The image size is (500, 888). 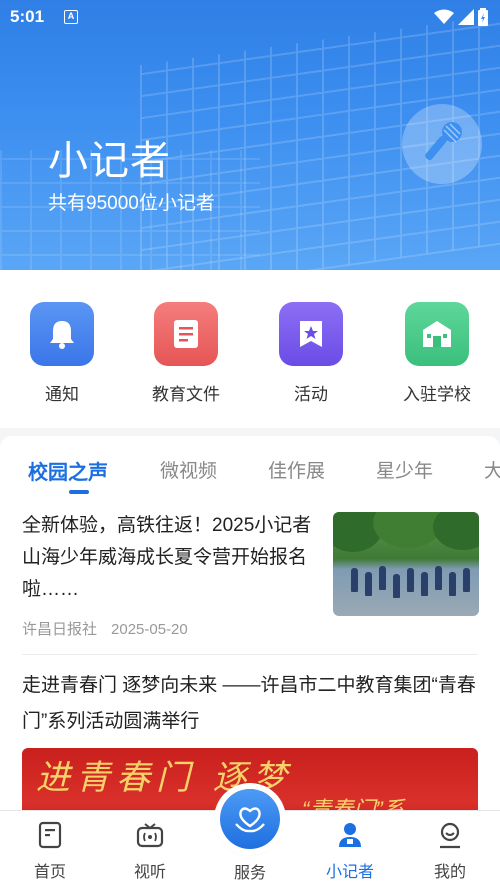 I want to click on home-doc-icon, so click(x=50, y=835).